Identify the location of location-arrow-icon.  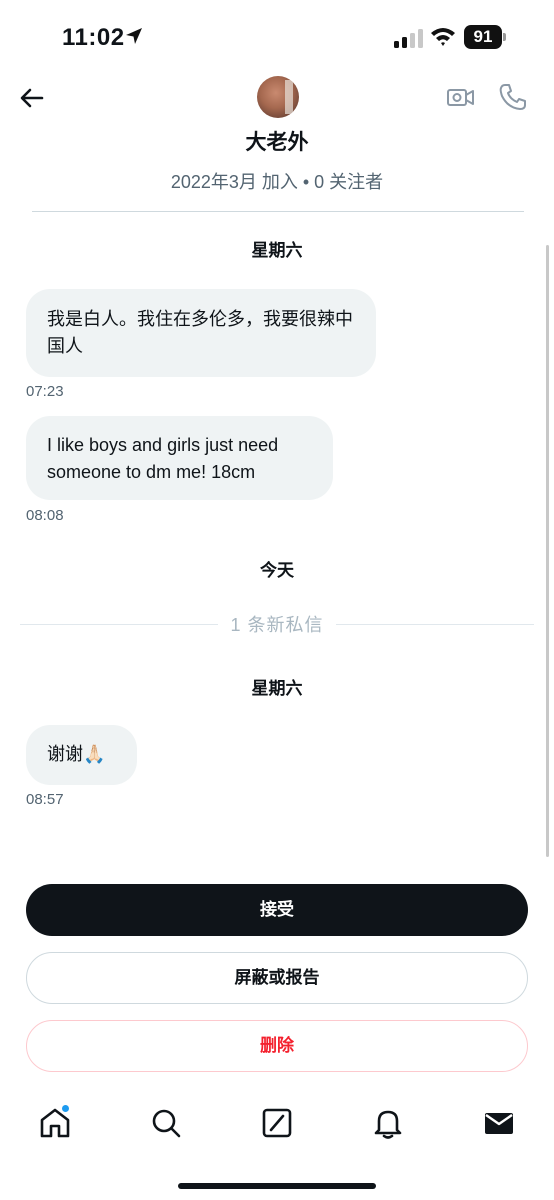
(134, 36).